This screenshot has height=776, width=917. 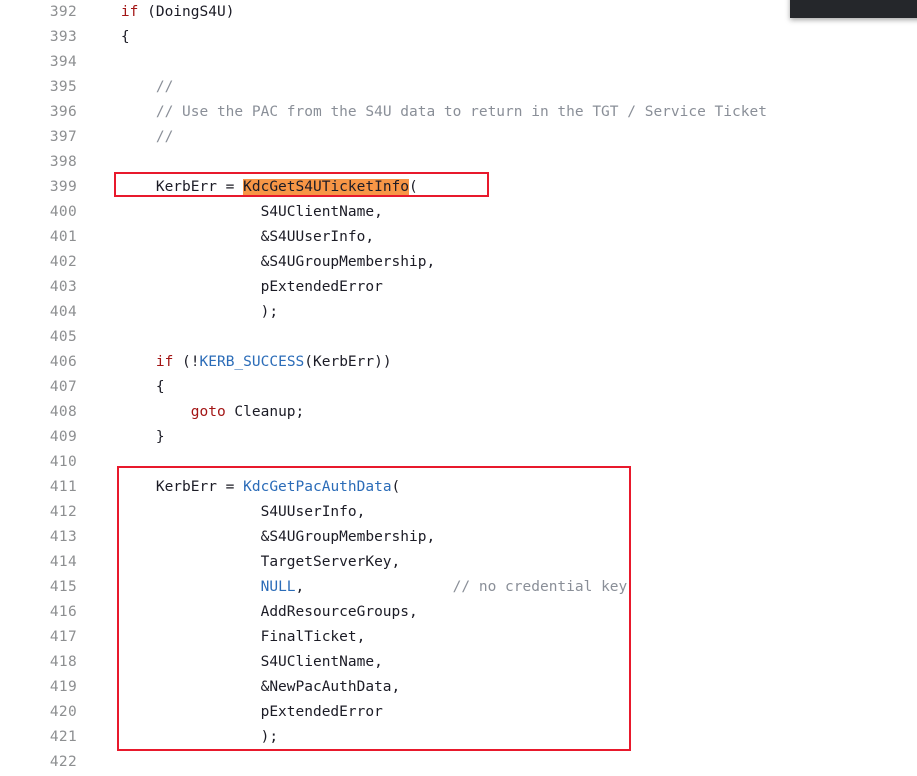 What do you see at coordinates (458, 312) in the screenshot?
I see `code-line: 404 );` at bounding box center [458, 312].